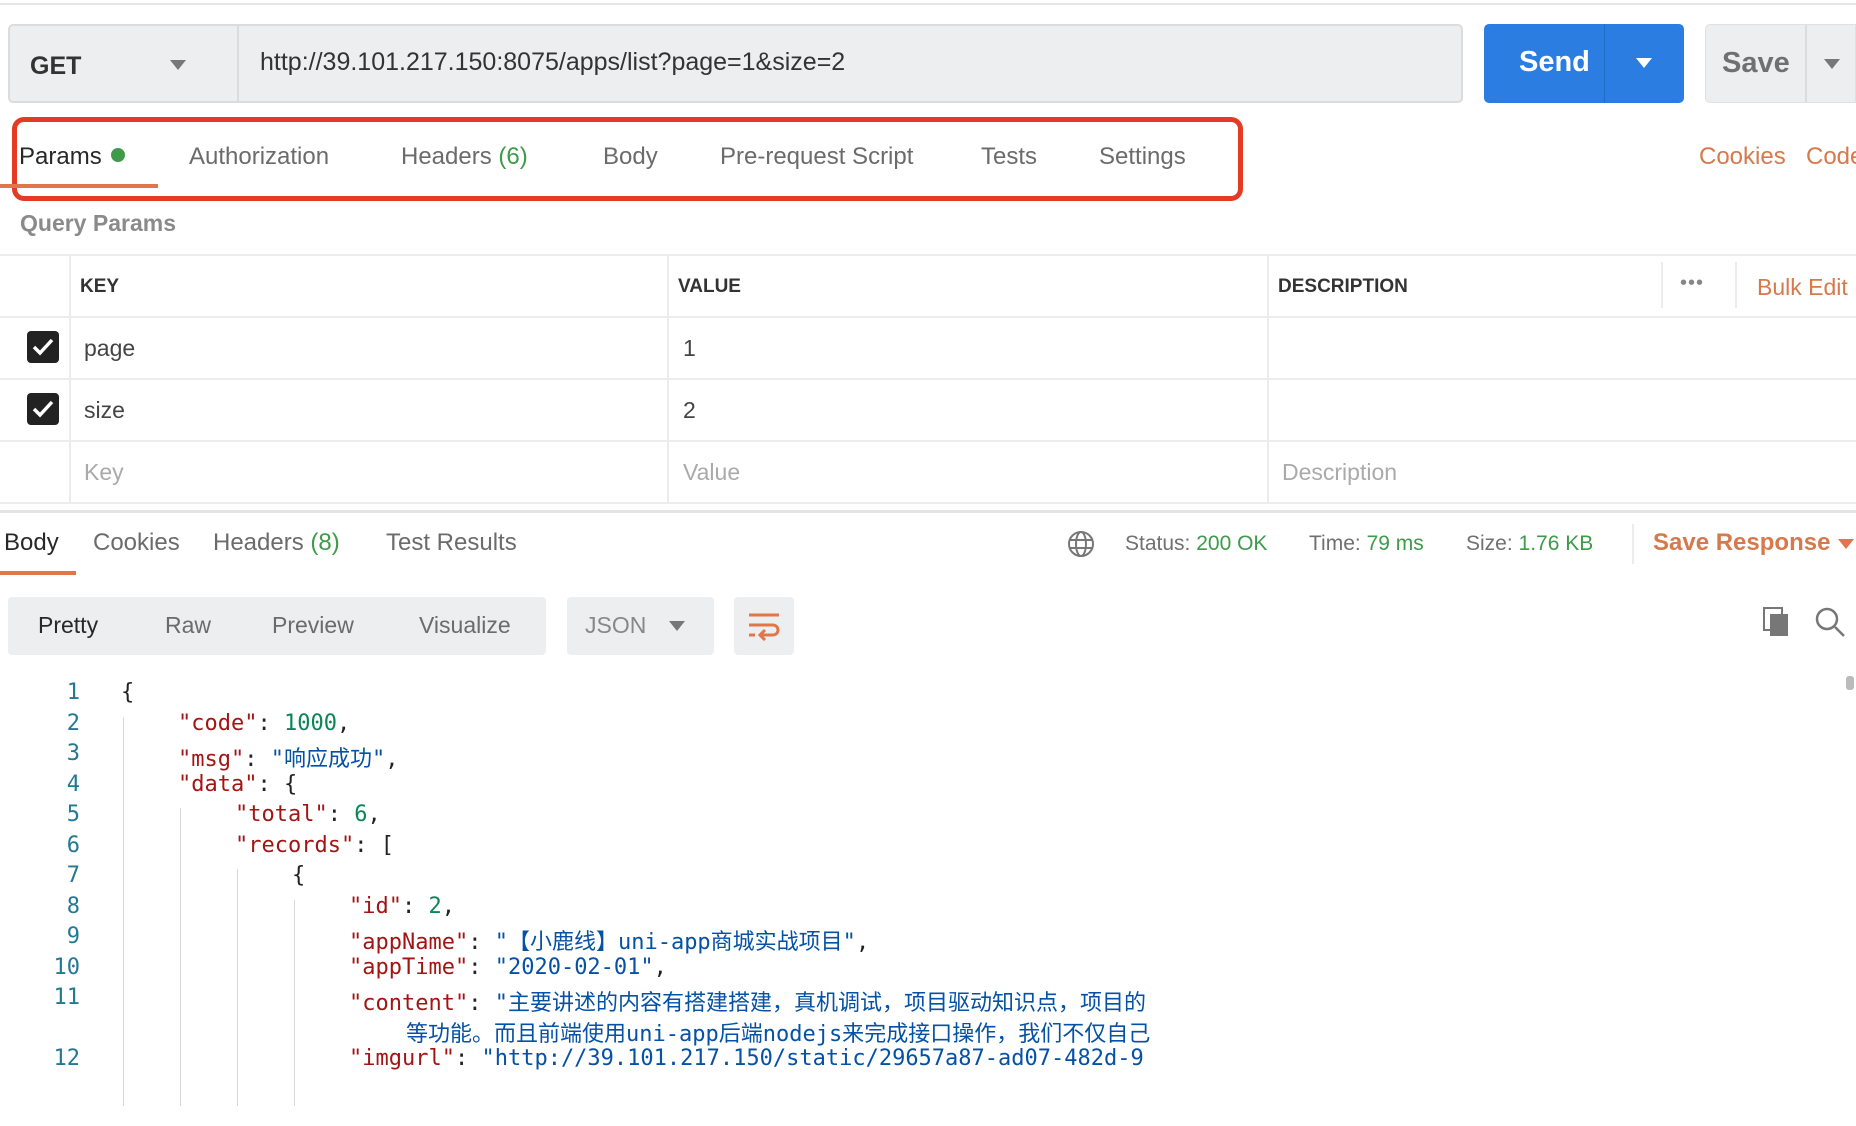  What do you see at coordinates (816, 157) in the screenshot?
I see `tab-pre-request-script: Pre-request Script` at bounding box center [816, 157].